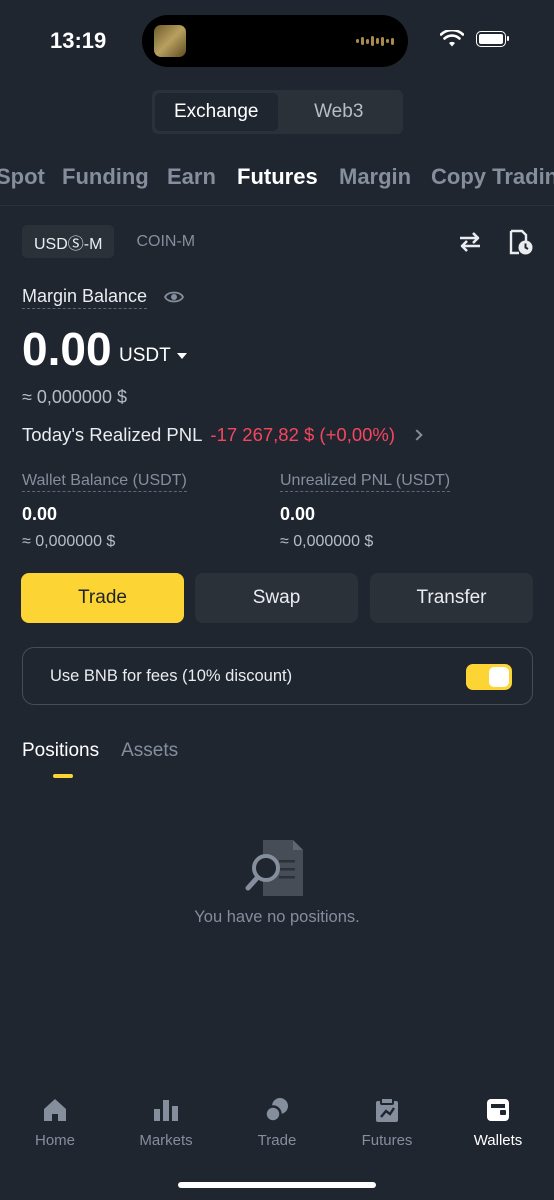  What do you see at coordinates (69, 541) in the screenshot?
I see `wallet-balance-approx: ≈ 0,000000 $` at bounding box center [69, 541].